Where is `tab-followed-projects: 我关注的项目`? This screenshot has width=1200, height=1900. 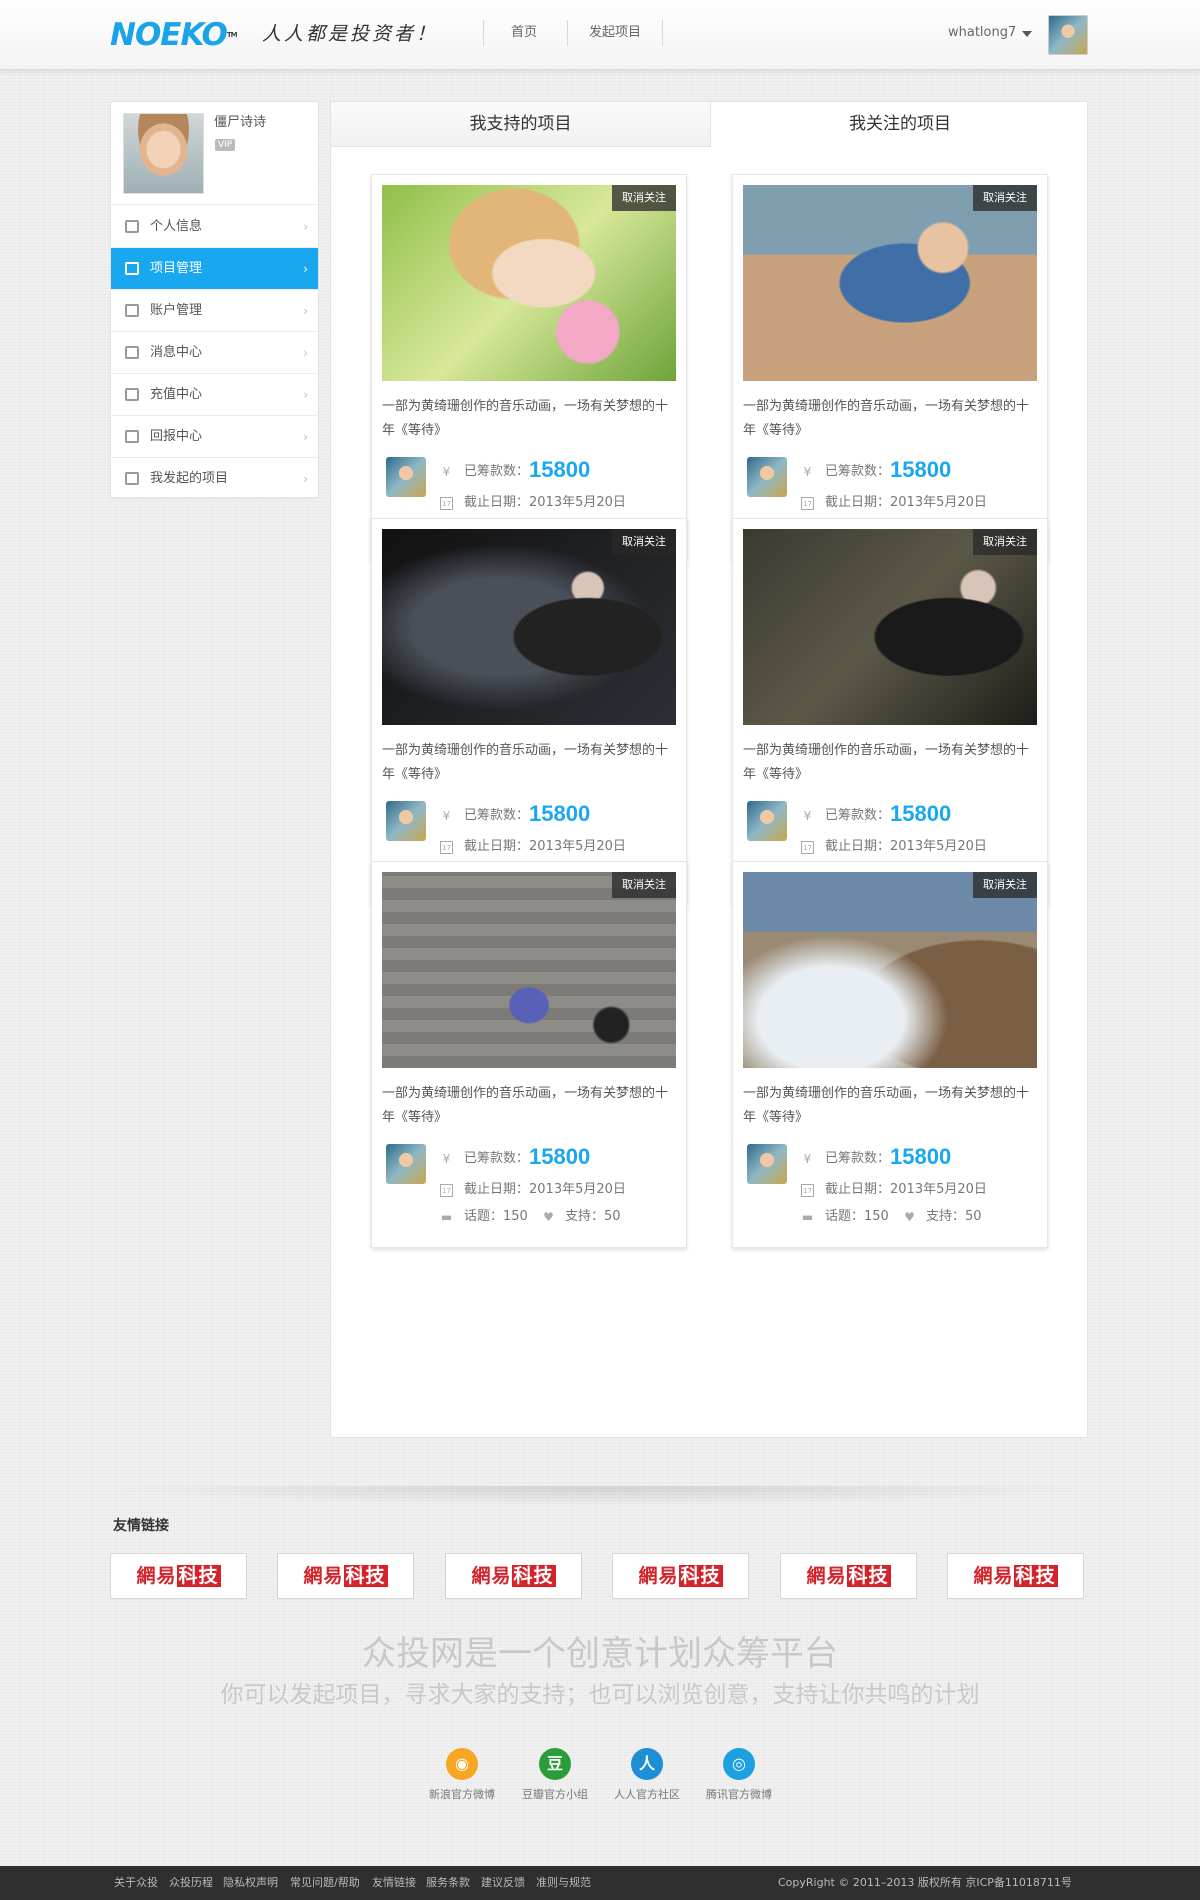 tab-followed-projects: 我关注的项目 is located at coordinates (900, 124).